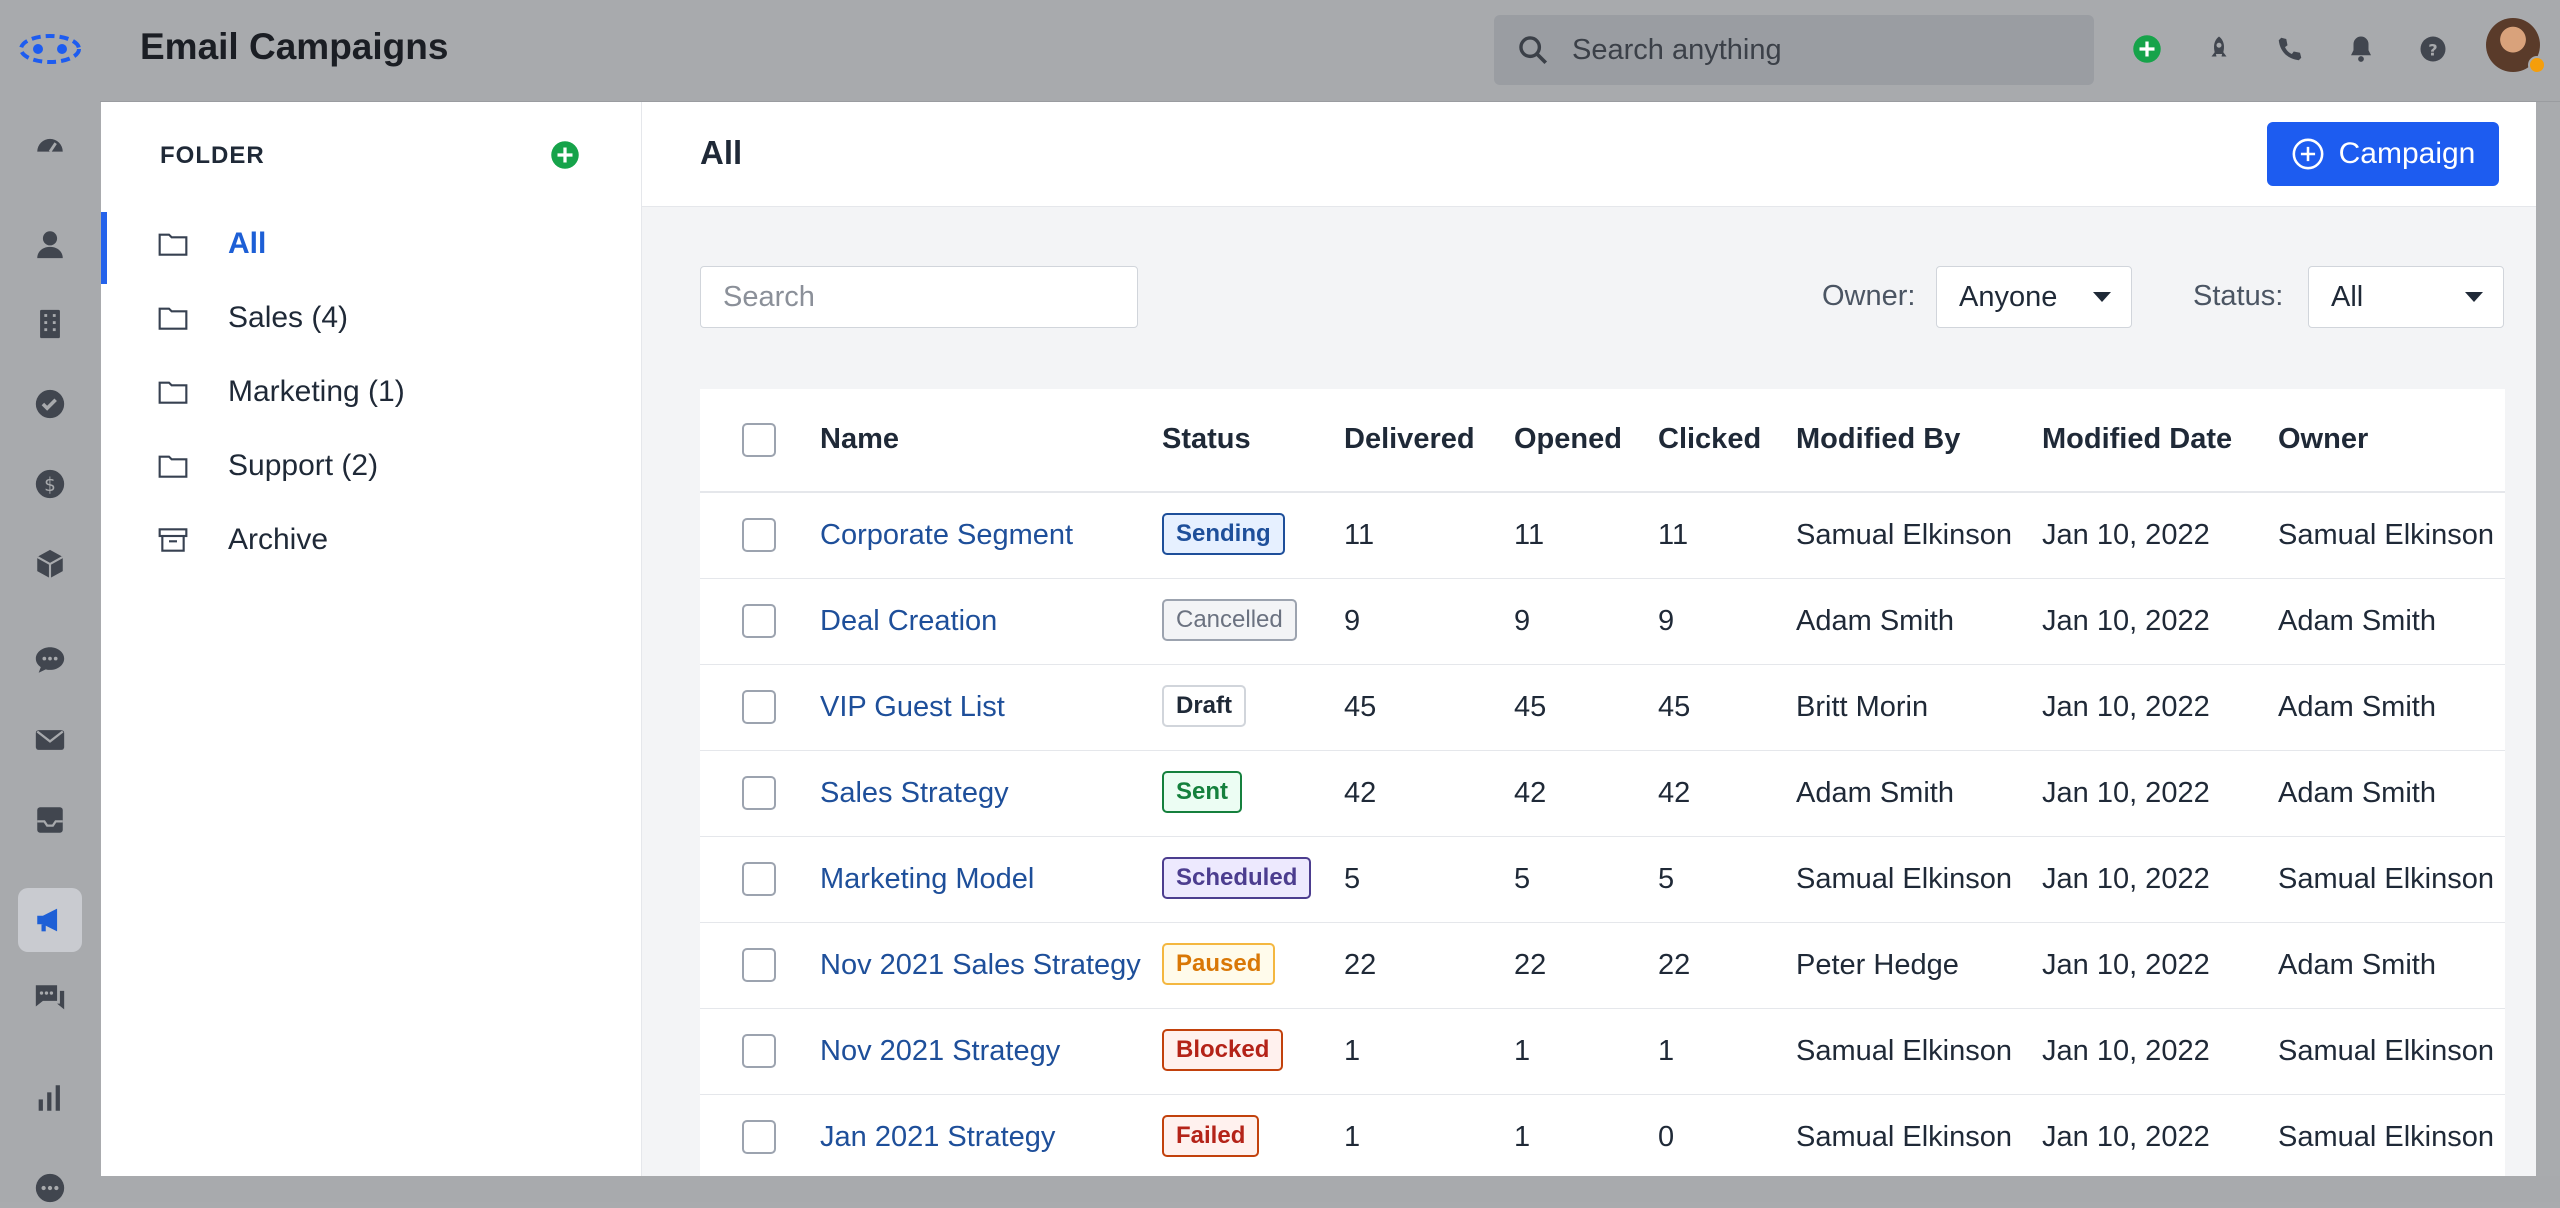  I want to click on column-header: Modified By, so click(1878, 439).